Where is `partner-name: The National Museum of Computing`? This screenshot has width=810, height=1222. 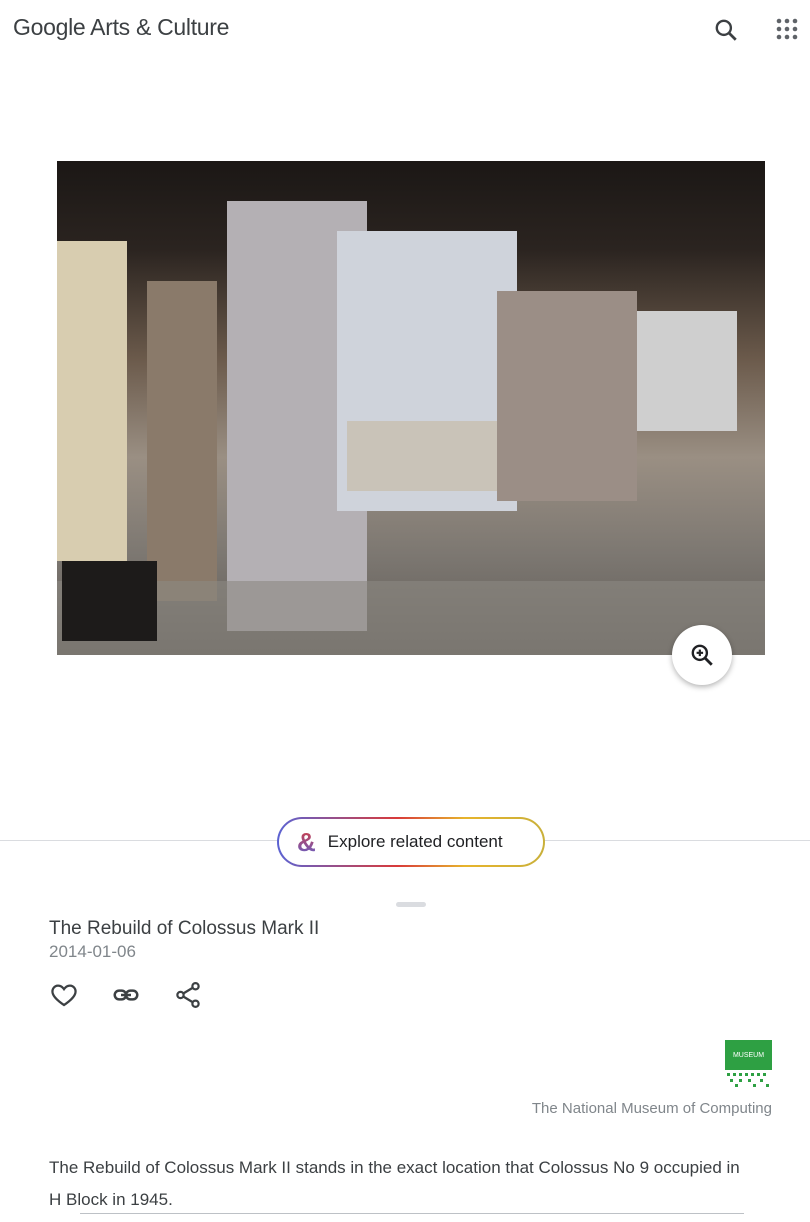
partner-name: The National Museum of Computing is located at coordinates (652, 1108).